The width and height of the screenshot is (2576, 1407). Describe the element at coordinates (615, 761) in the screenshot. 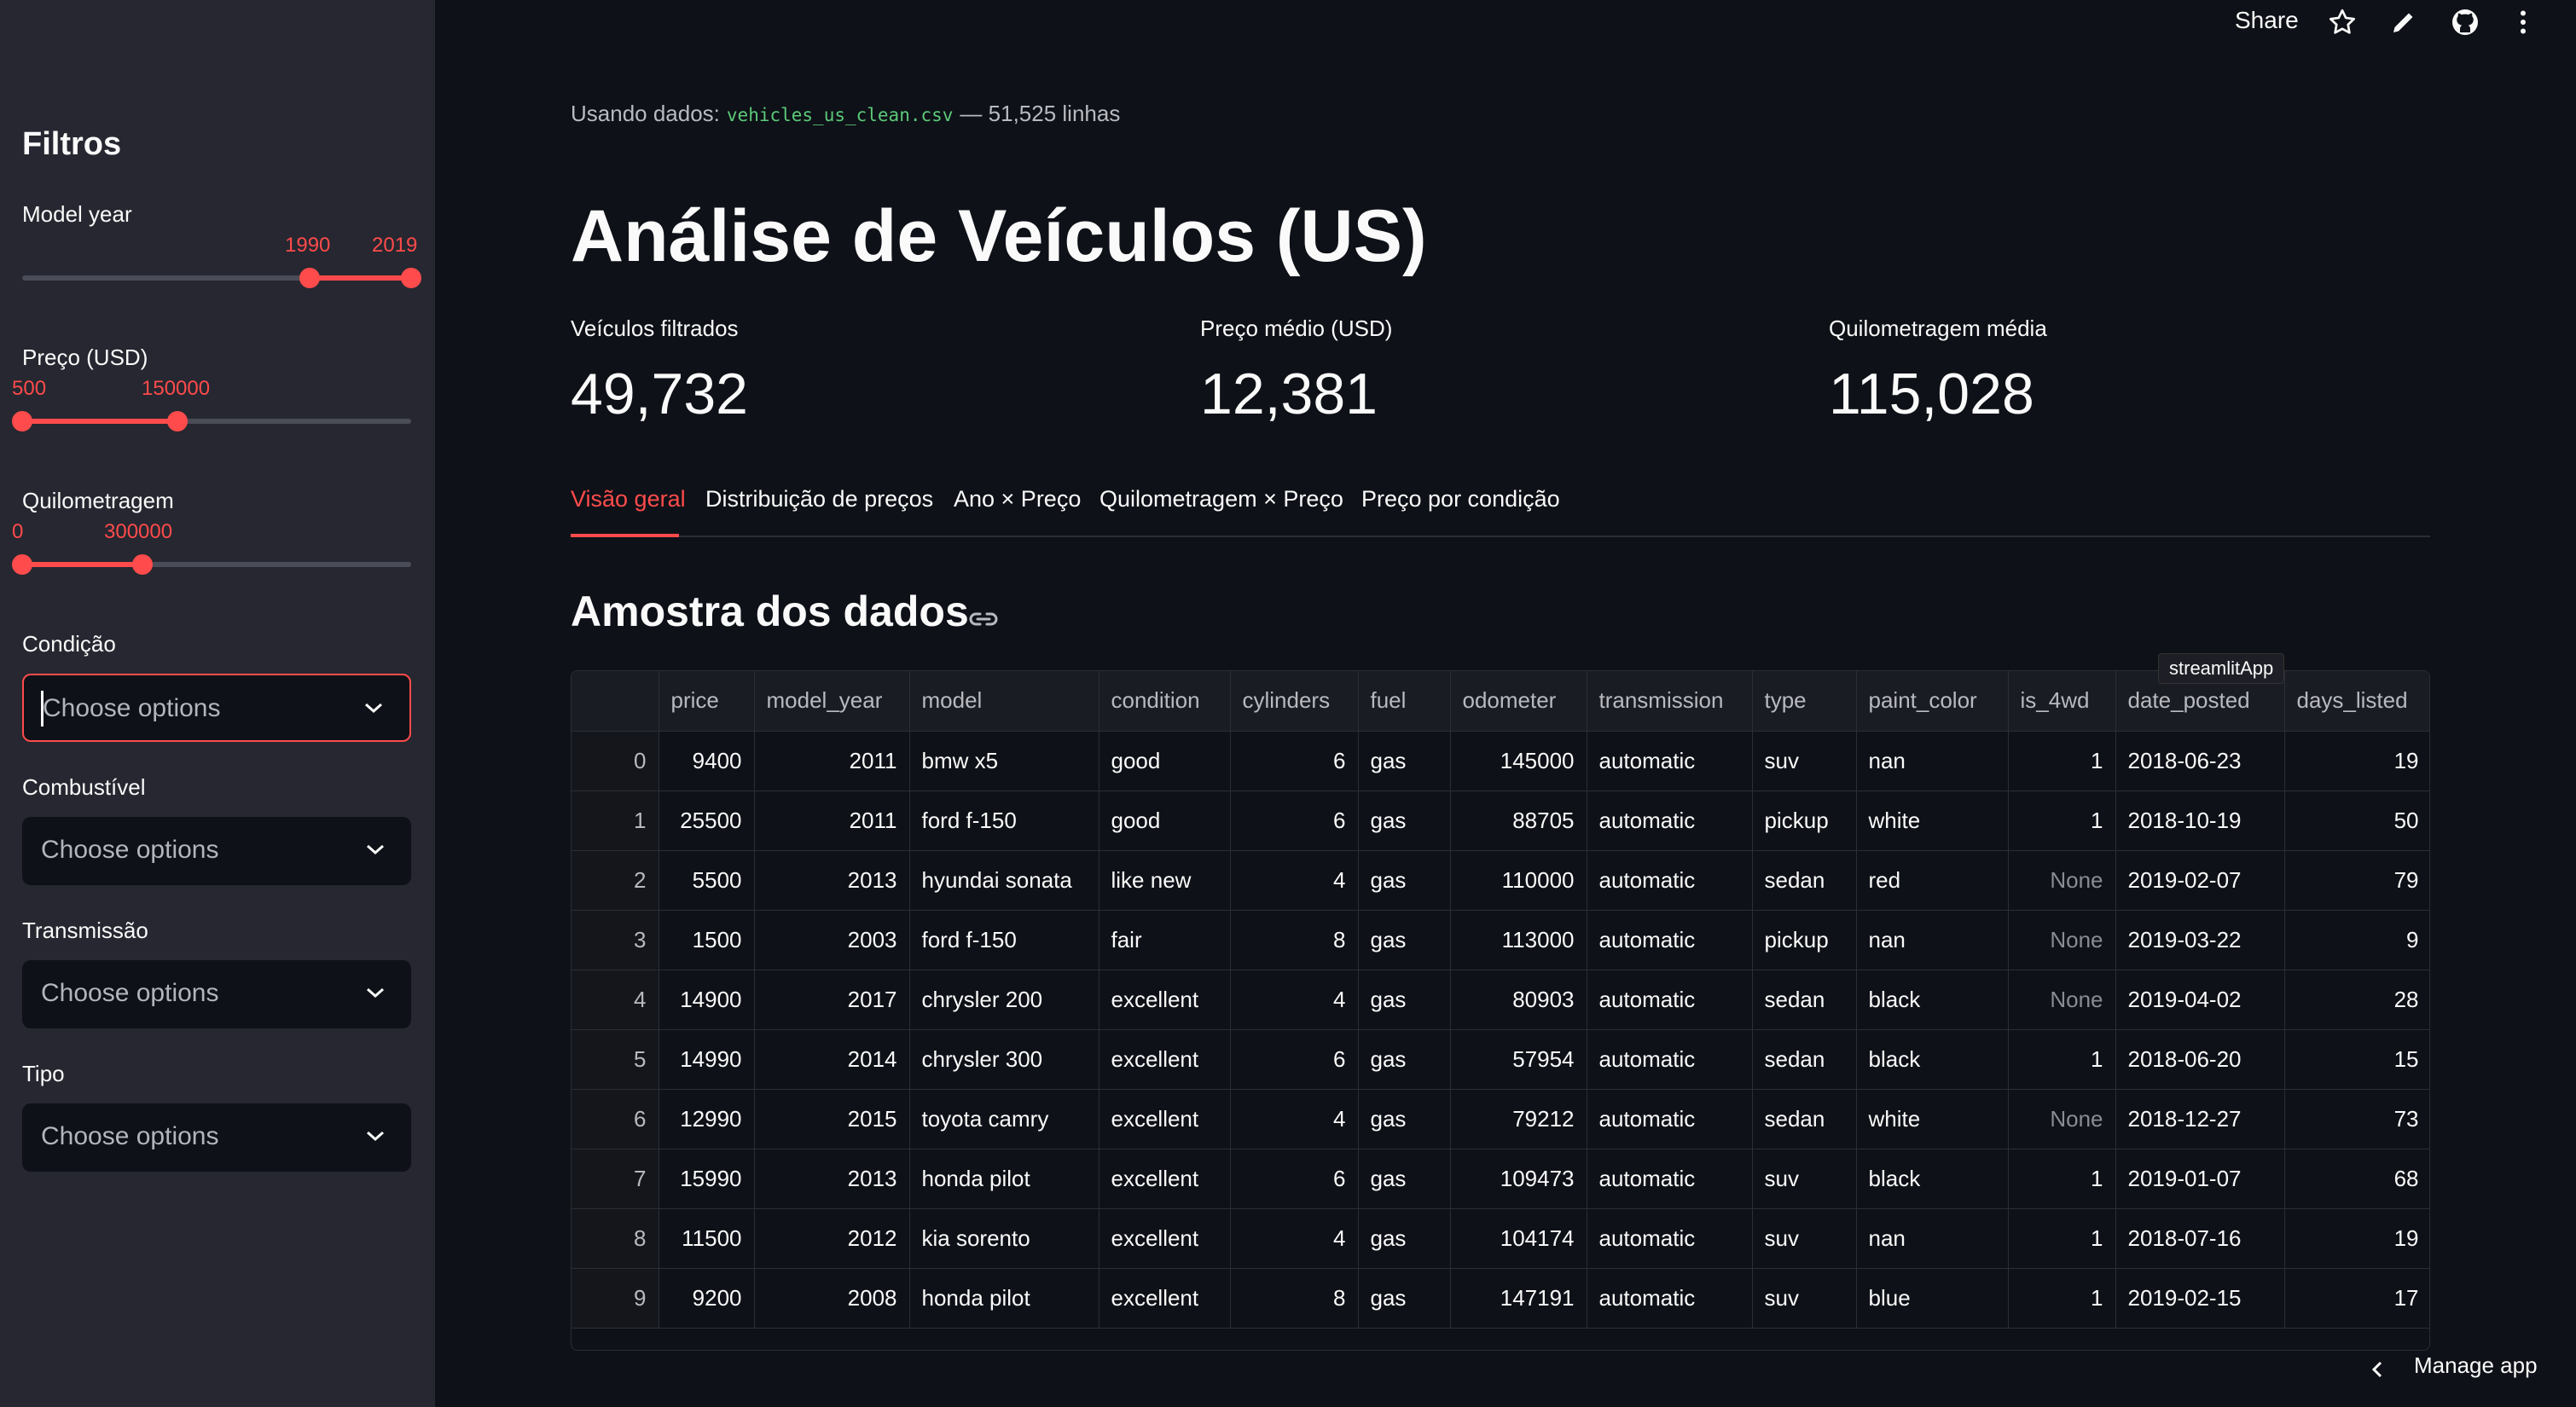

I see `row-index: 0` at that location.